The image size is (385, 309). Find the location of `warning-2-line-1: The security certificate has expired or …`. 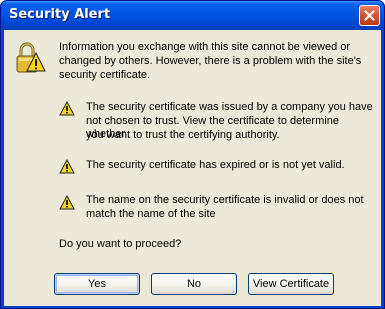

warning-2-line-1: The security certificate has expired or … is located at coordinates (215, 165).